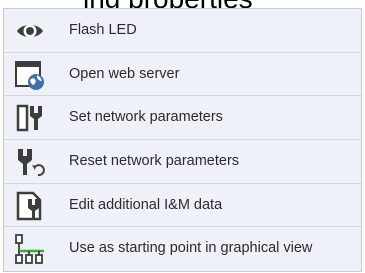  Describe the element at coordinates (30, 75) in the screenshot. I see `web-browser-globe-icon` at that location.